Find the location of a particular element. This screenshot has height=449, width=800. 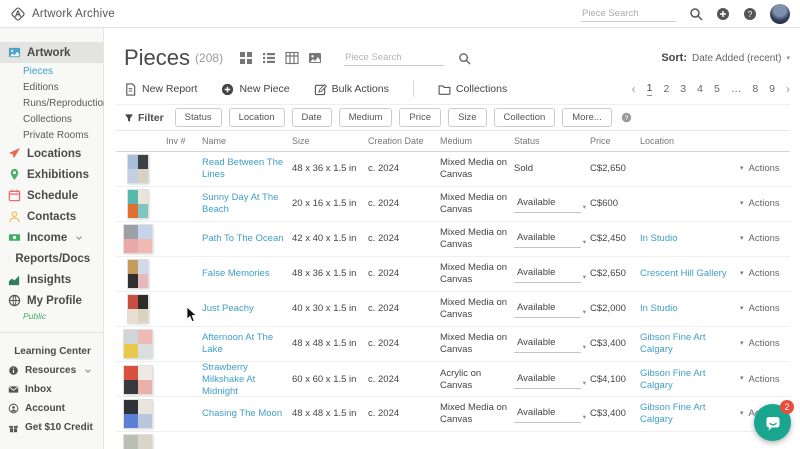

filter-chip-price: Price is located at coordinates (420, 117).